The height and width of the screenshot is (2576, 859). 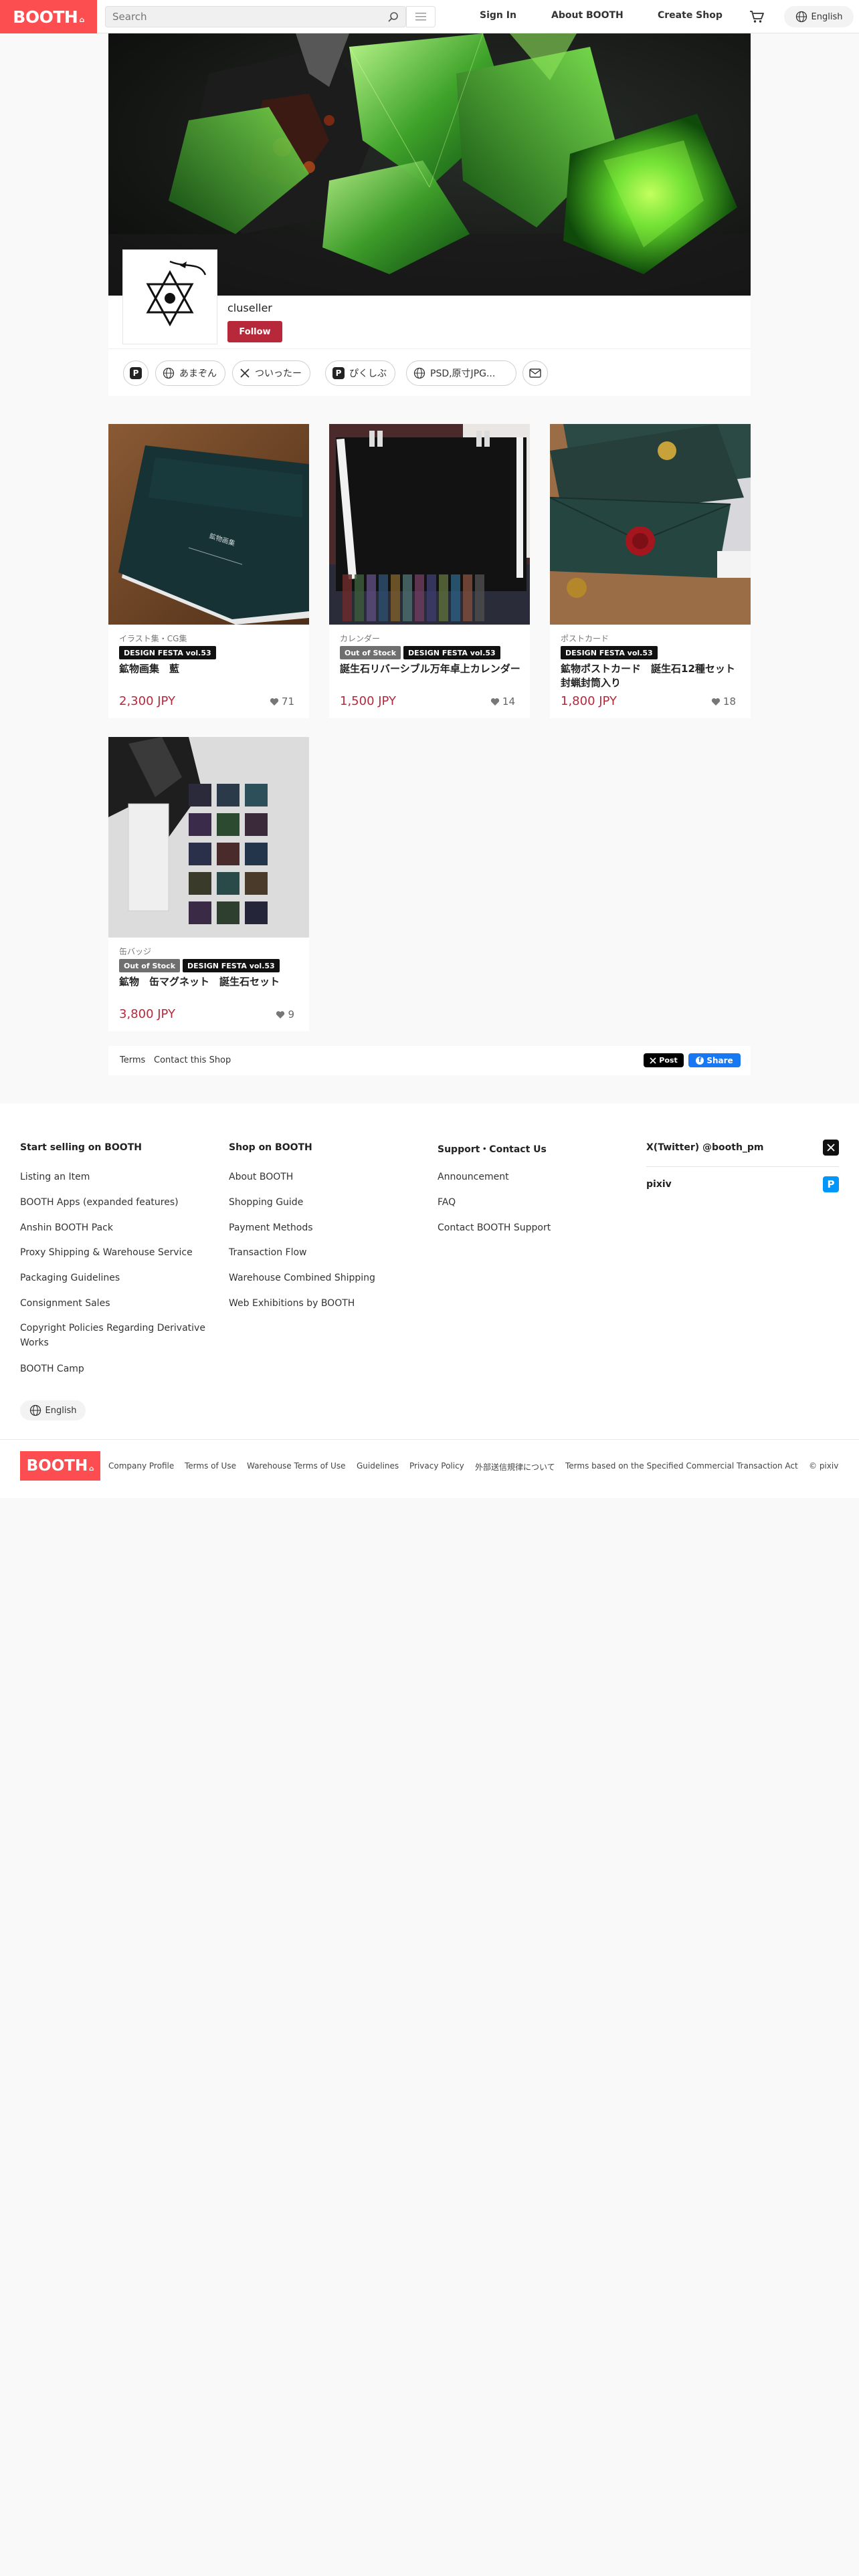 I want to click on footer-link: Payment Methods, so click(x=271, y=1227).